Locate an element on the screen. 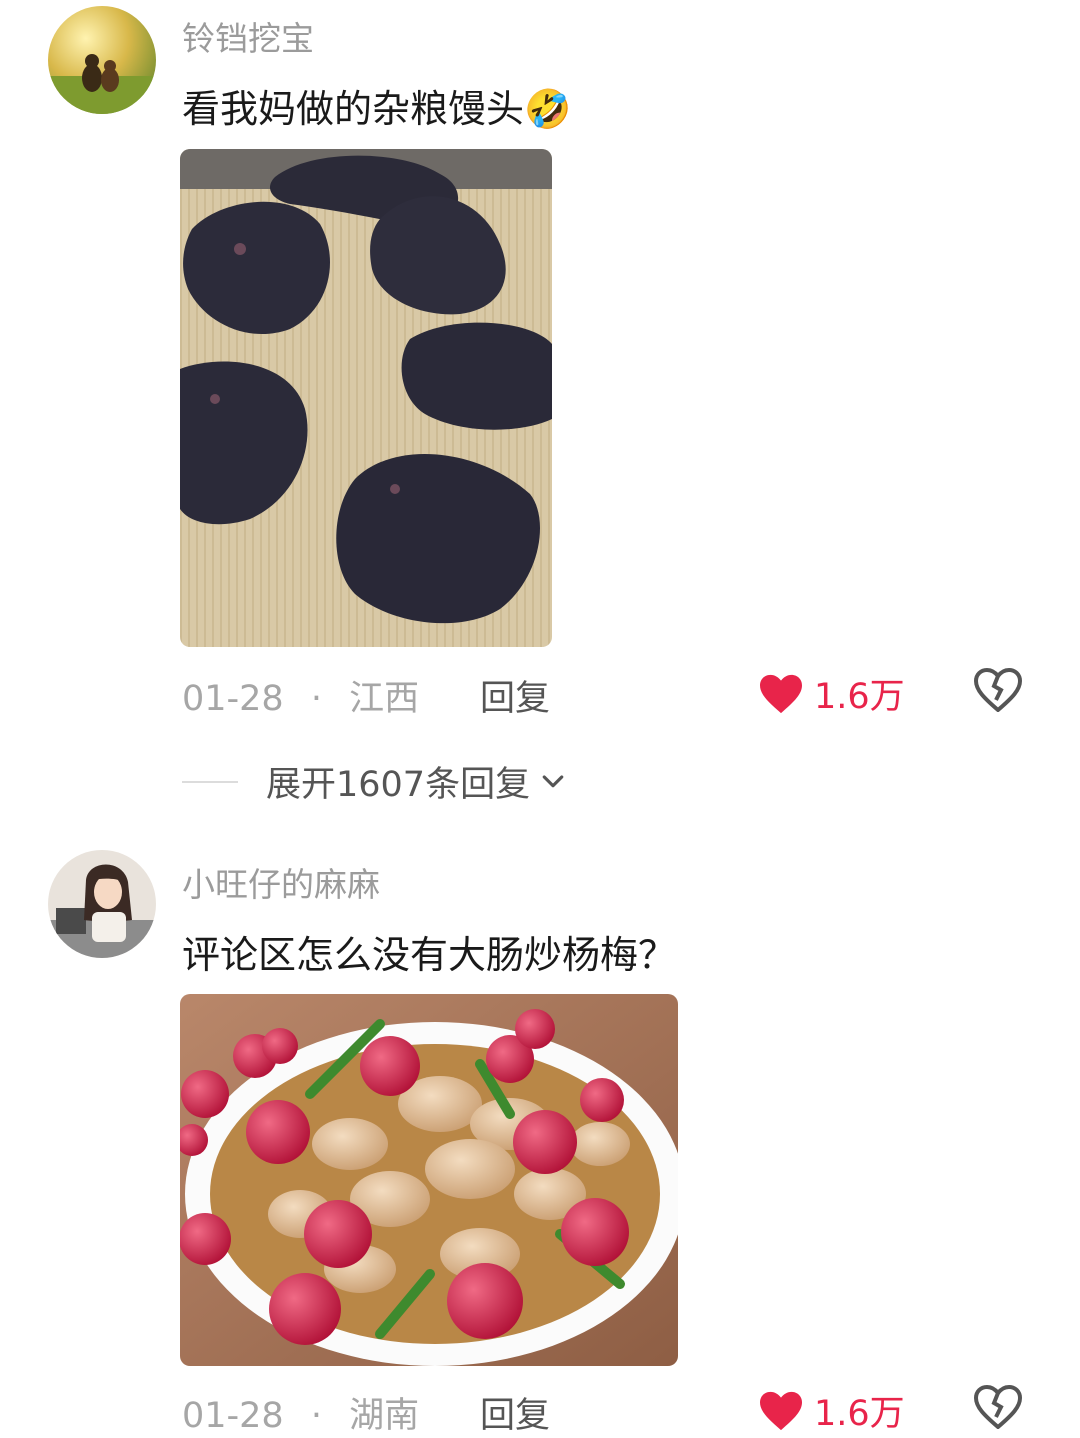 This screenshot has width=1080, height=1438. comment-location: 湖南 is located at coordinates (384, 1416).